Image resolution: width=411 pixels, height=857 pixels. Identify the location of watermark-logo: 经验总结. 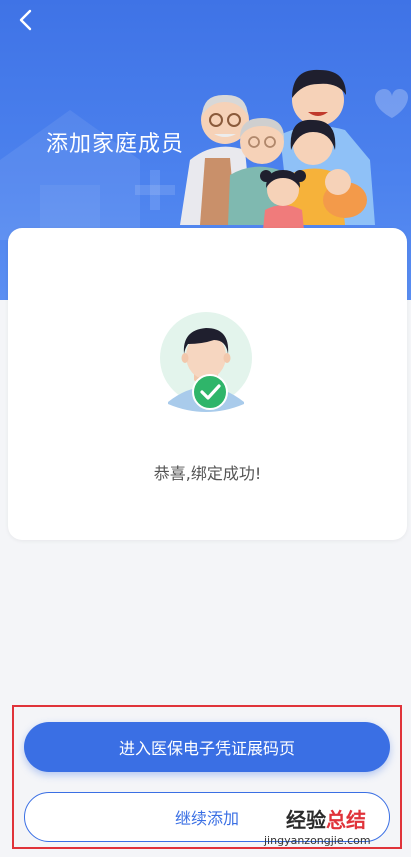
(326, 818).